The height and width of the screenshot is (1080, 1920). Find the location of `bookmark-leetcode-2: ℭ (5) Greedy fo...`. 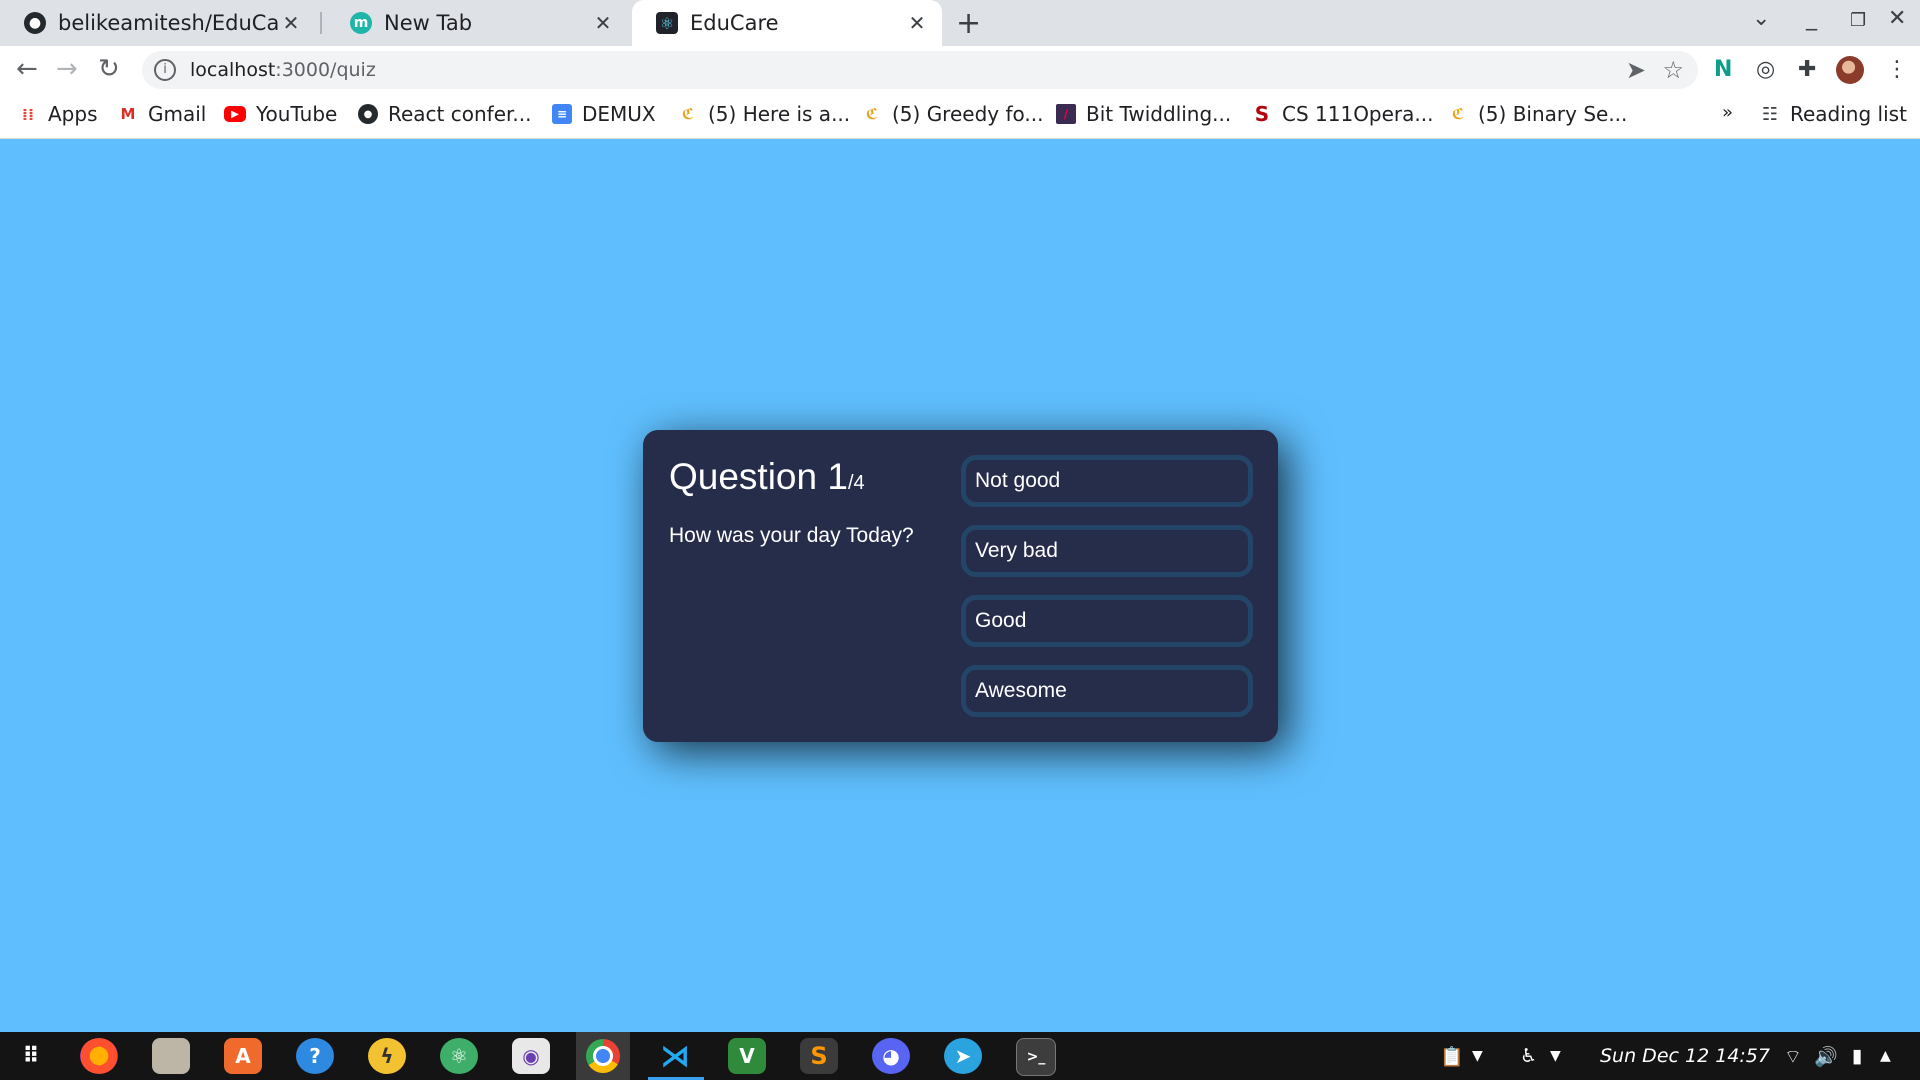

bookmark-leetcode-2: ℭ (5) Greedy fo... is located at coordinates (953, 114).